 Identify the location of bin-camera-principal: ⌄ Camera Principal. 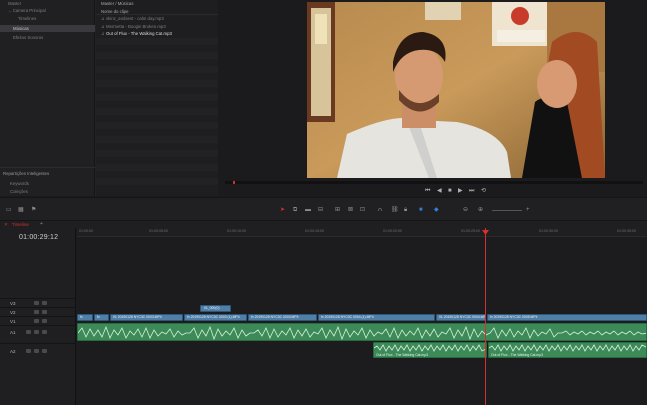
(47, 10).